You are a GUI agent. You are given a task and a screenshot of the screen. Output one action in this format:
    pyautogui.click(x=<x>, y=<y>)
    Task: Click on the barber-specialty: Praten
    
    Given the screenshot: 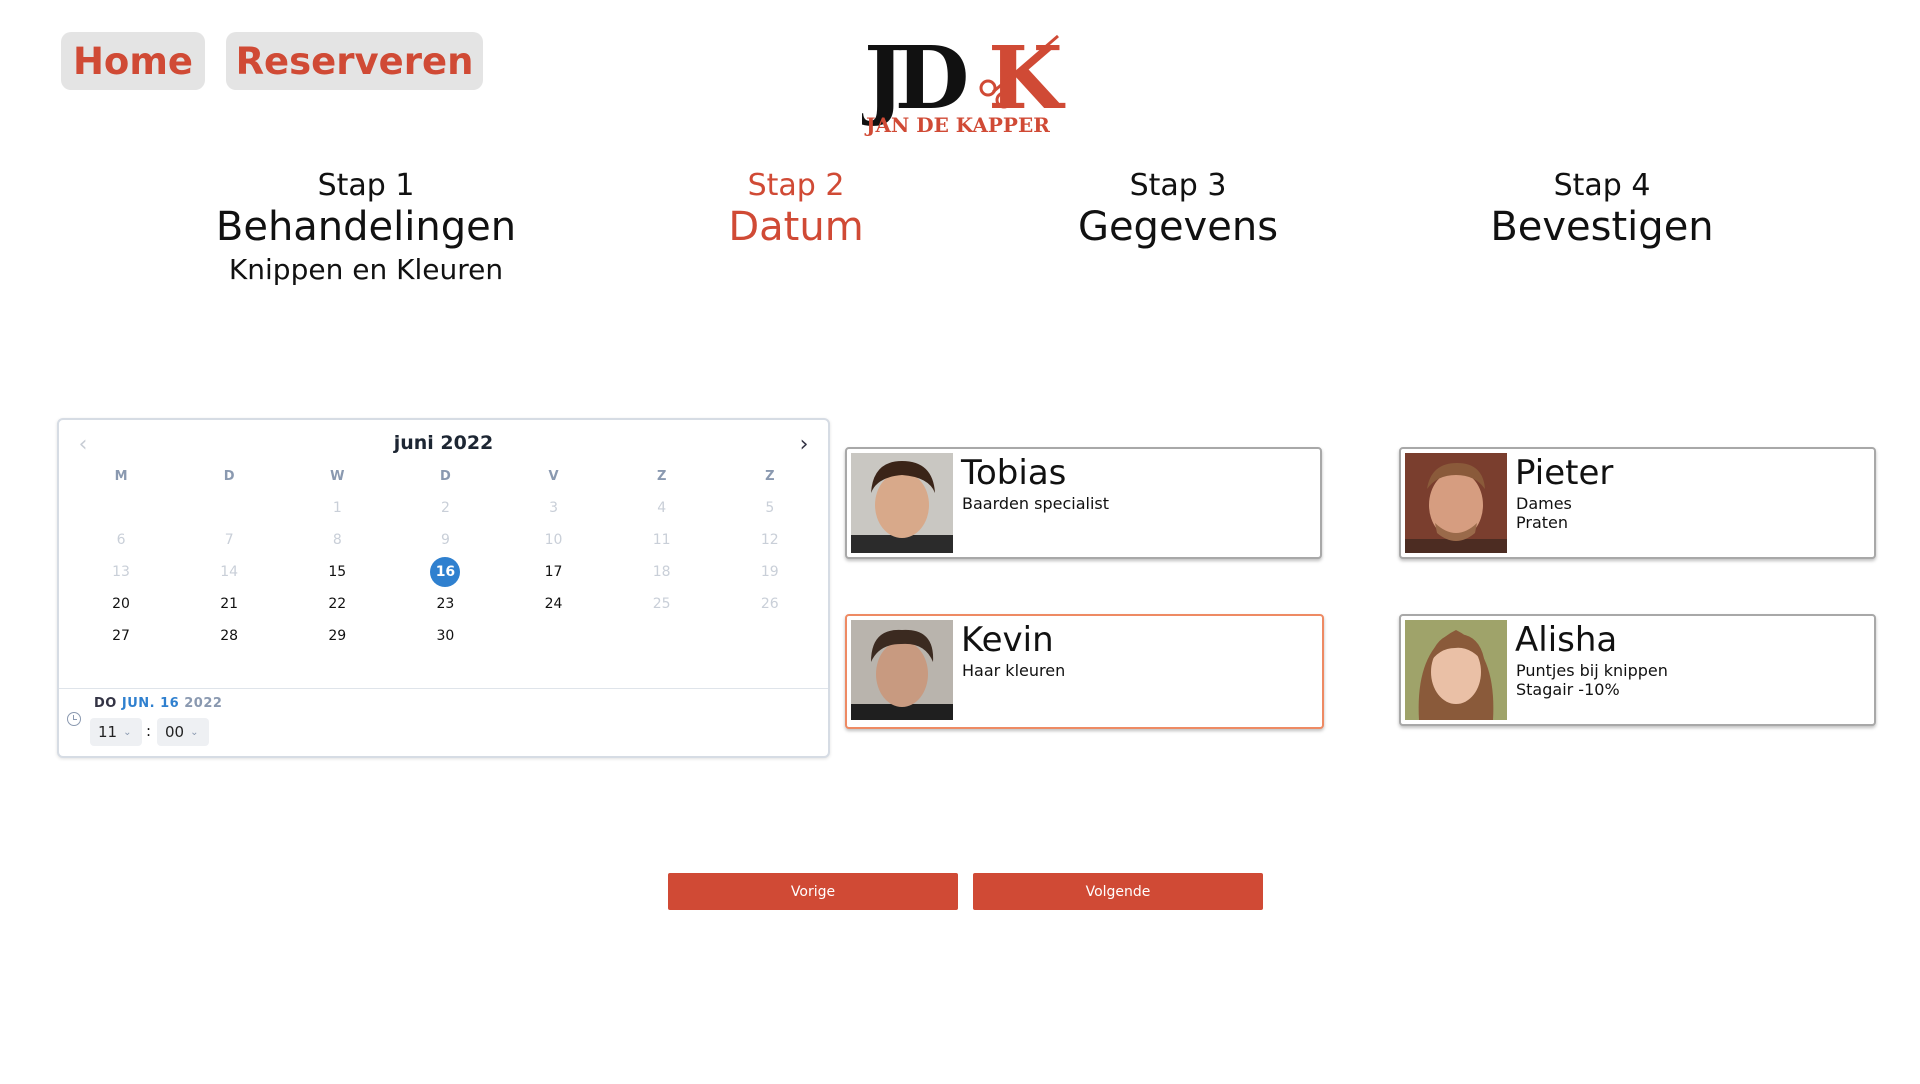 What is the action you would take?
    pyautogui.click(x=1542, y=522)
    